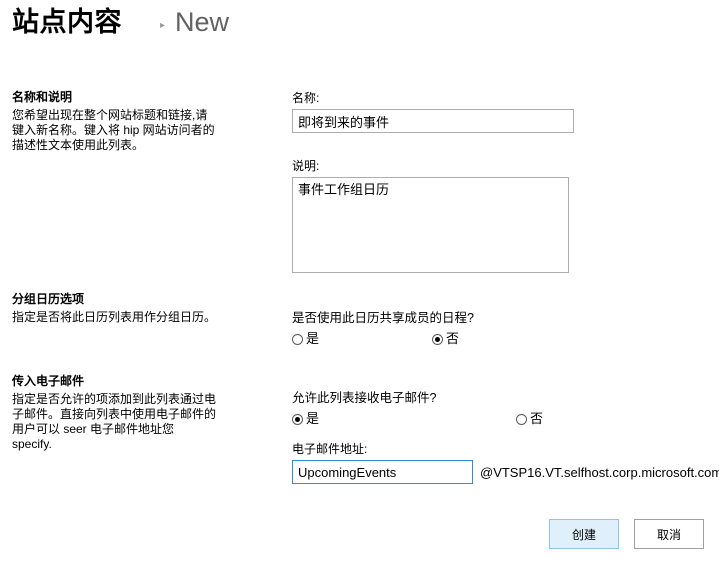  I want to click on breadcrumb: 站点内容 ▸ New, so click(120, 30).